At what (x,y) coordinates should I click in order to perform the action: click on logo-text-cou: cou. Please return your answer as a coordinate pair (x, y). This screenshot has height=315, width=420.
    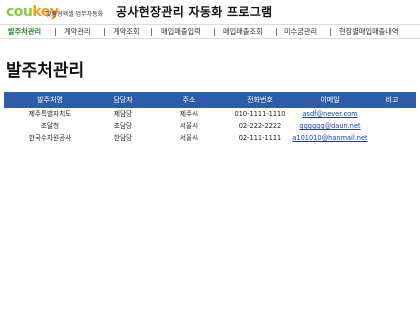
    Looking at the image, I should click on (19, 12).